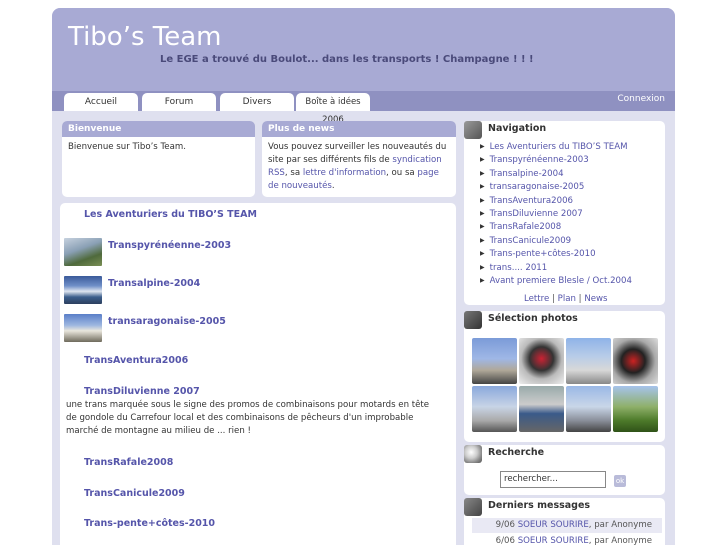  Describe the element at coordinates (333, 186) in the screenshot. I see `news-text-4: .` at that location.